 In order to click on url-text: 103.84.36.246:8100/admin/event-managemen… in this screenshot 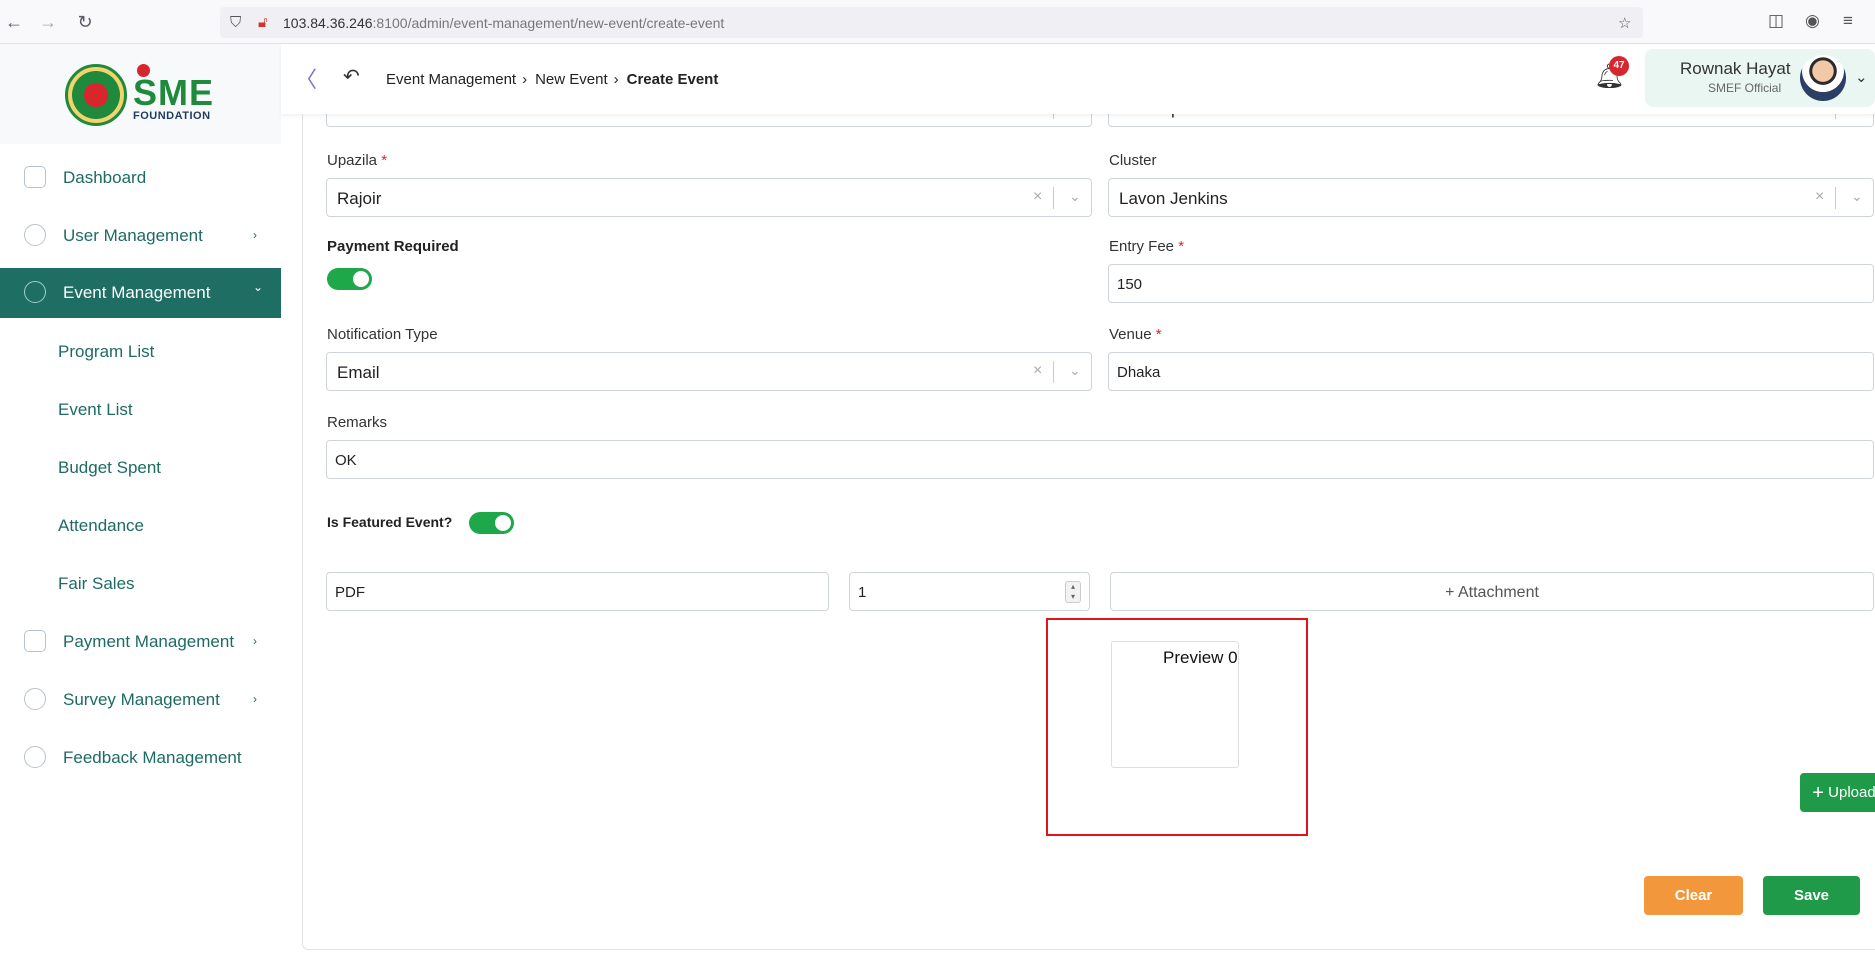, I will do `click(503, 23)`.